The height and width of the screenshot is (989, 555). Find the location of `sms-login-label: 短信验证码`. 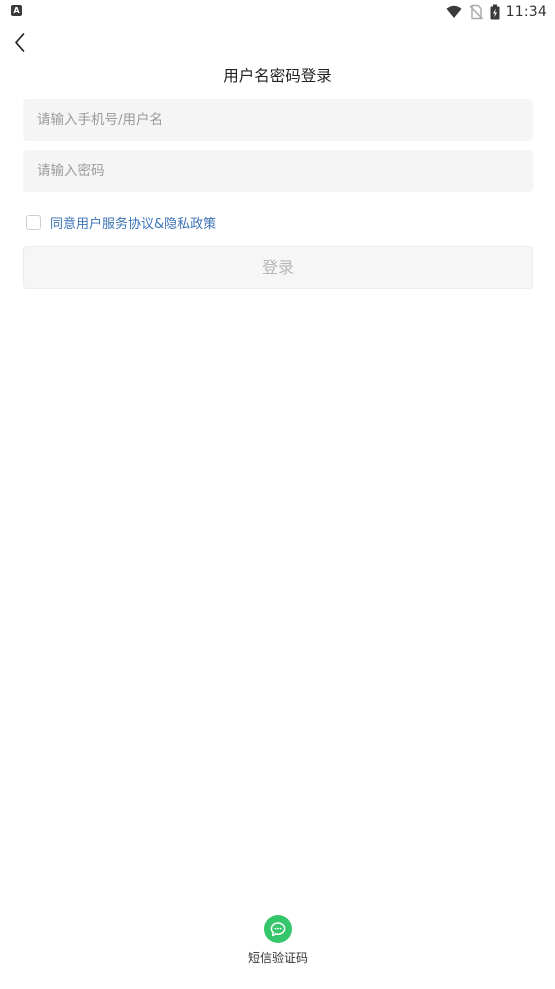

sms-login-label: 短信验证码 is located at coordinates (277, 958).